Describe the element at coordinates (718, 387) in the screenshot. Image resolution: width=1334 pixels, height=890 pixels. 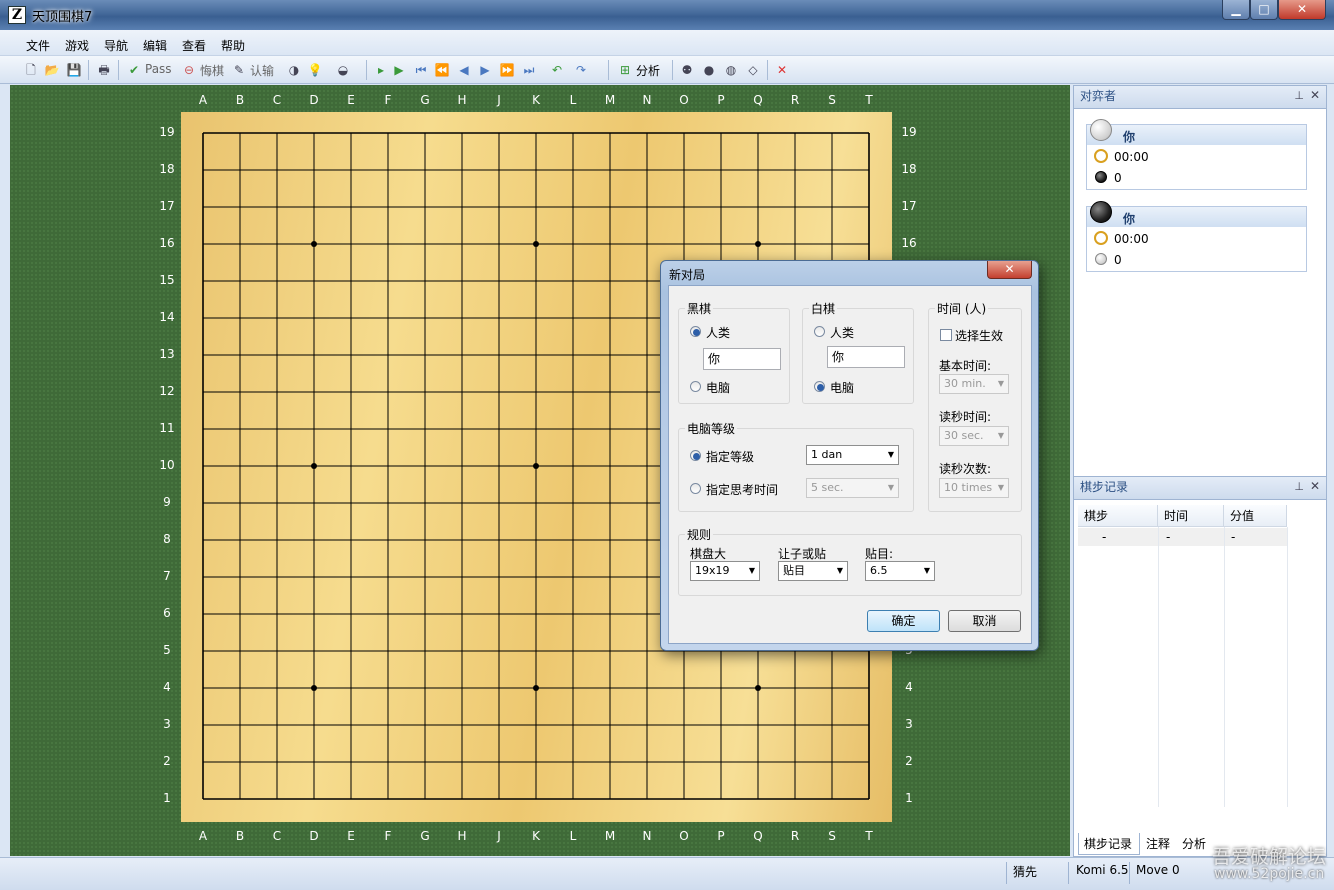
I see `black-computer-label: 电脑` at that location.